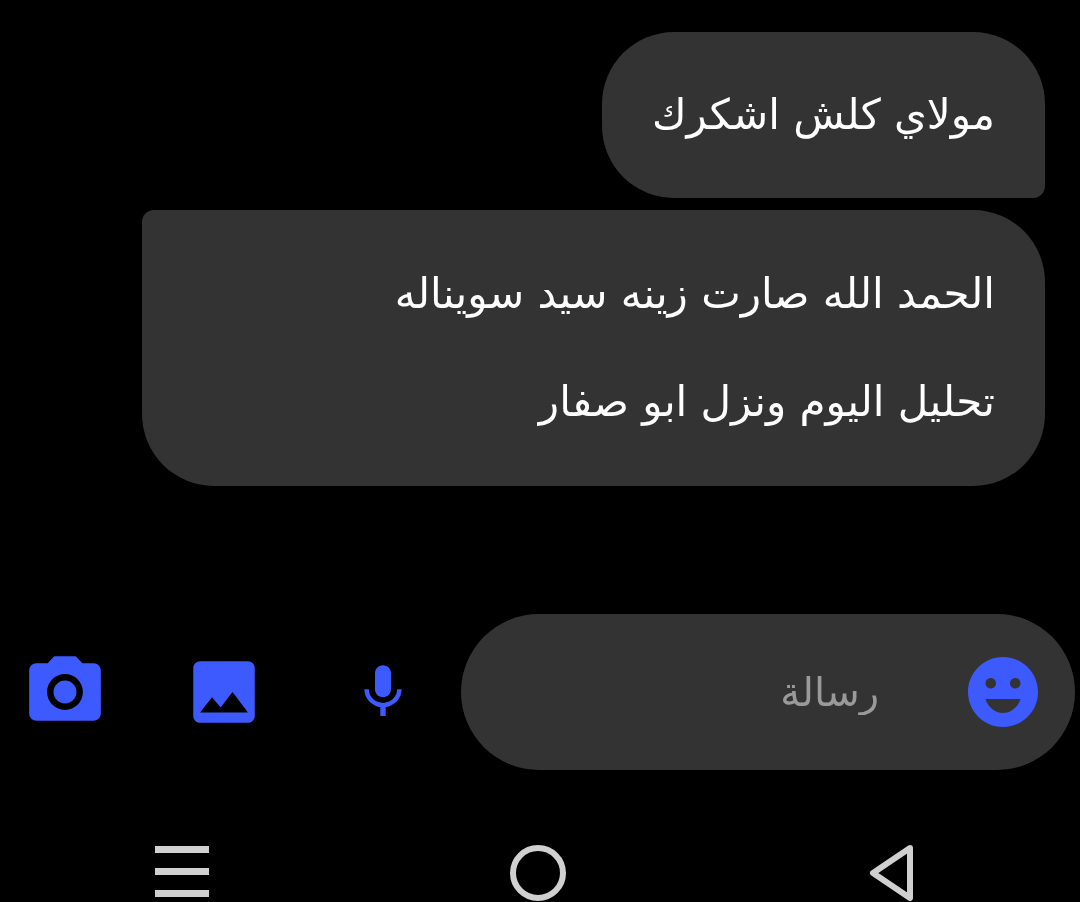 The height and width of the screenshot is (902, 1080). What do you see at coordinates (823, 115) in the screenshot?
I see `message-bubble: مولاي كلش اشكرك` at bounding box center [823, 115].